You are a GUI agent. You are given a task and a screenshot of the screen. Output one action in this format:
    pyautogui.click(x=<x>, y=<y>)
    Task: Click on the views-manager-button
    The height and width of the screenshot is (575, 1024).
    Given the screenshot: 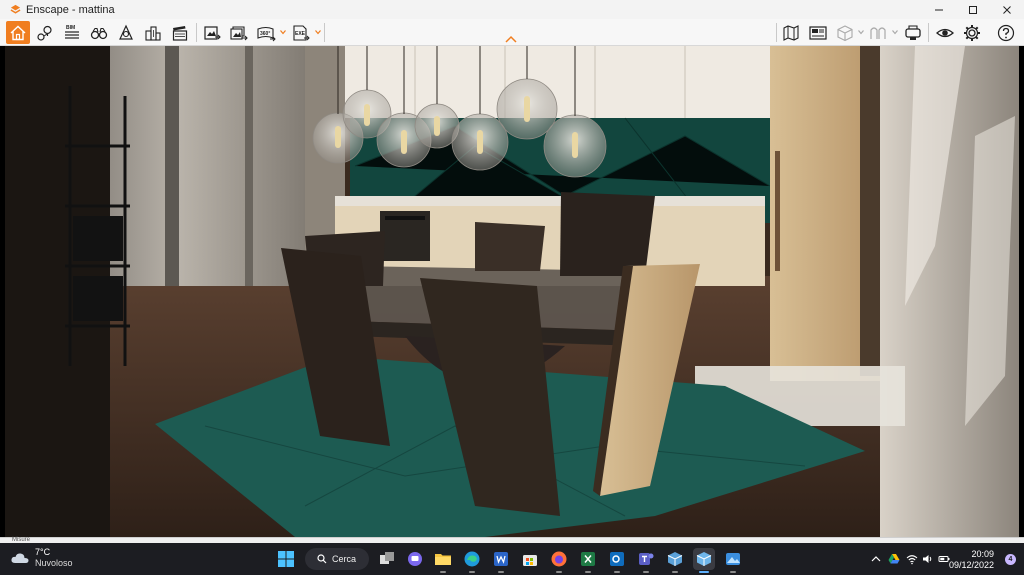 What is the action you would take?
    pyautogui.click(x=818, y=32)
    